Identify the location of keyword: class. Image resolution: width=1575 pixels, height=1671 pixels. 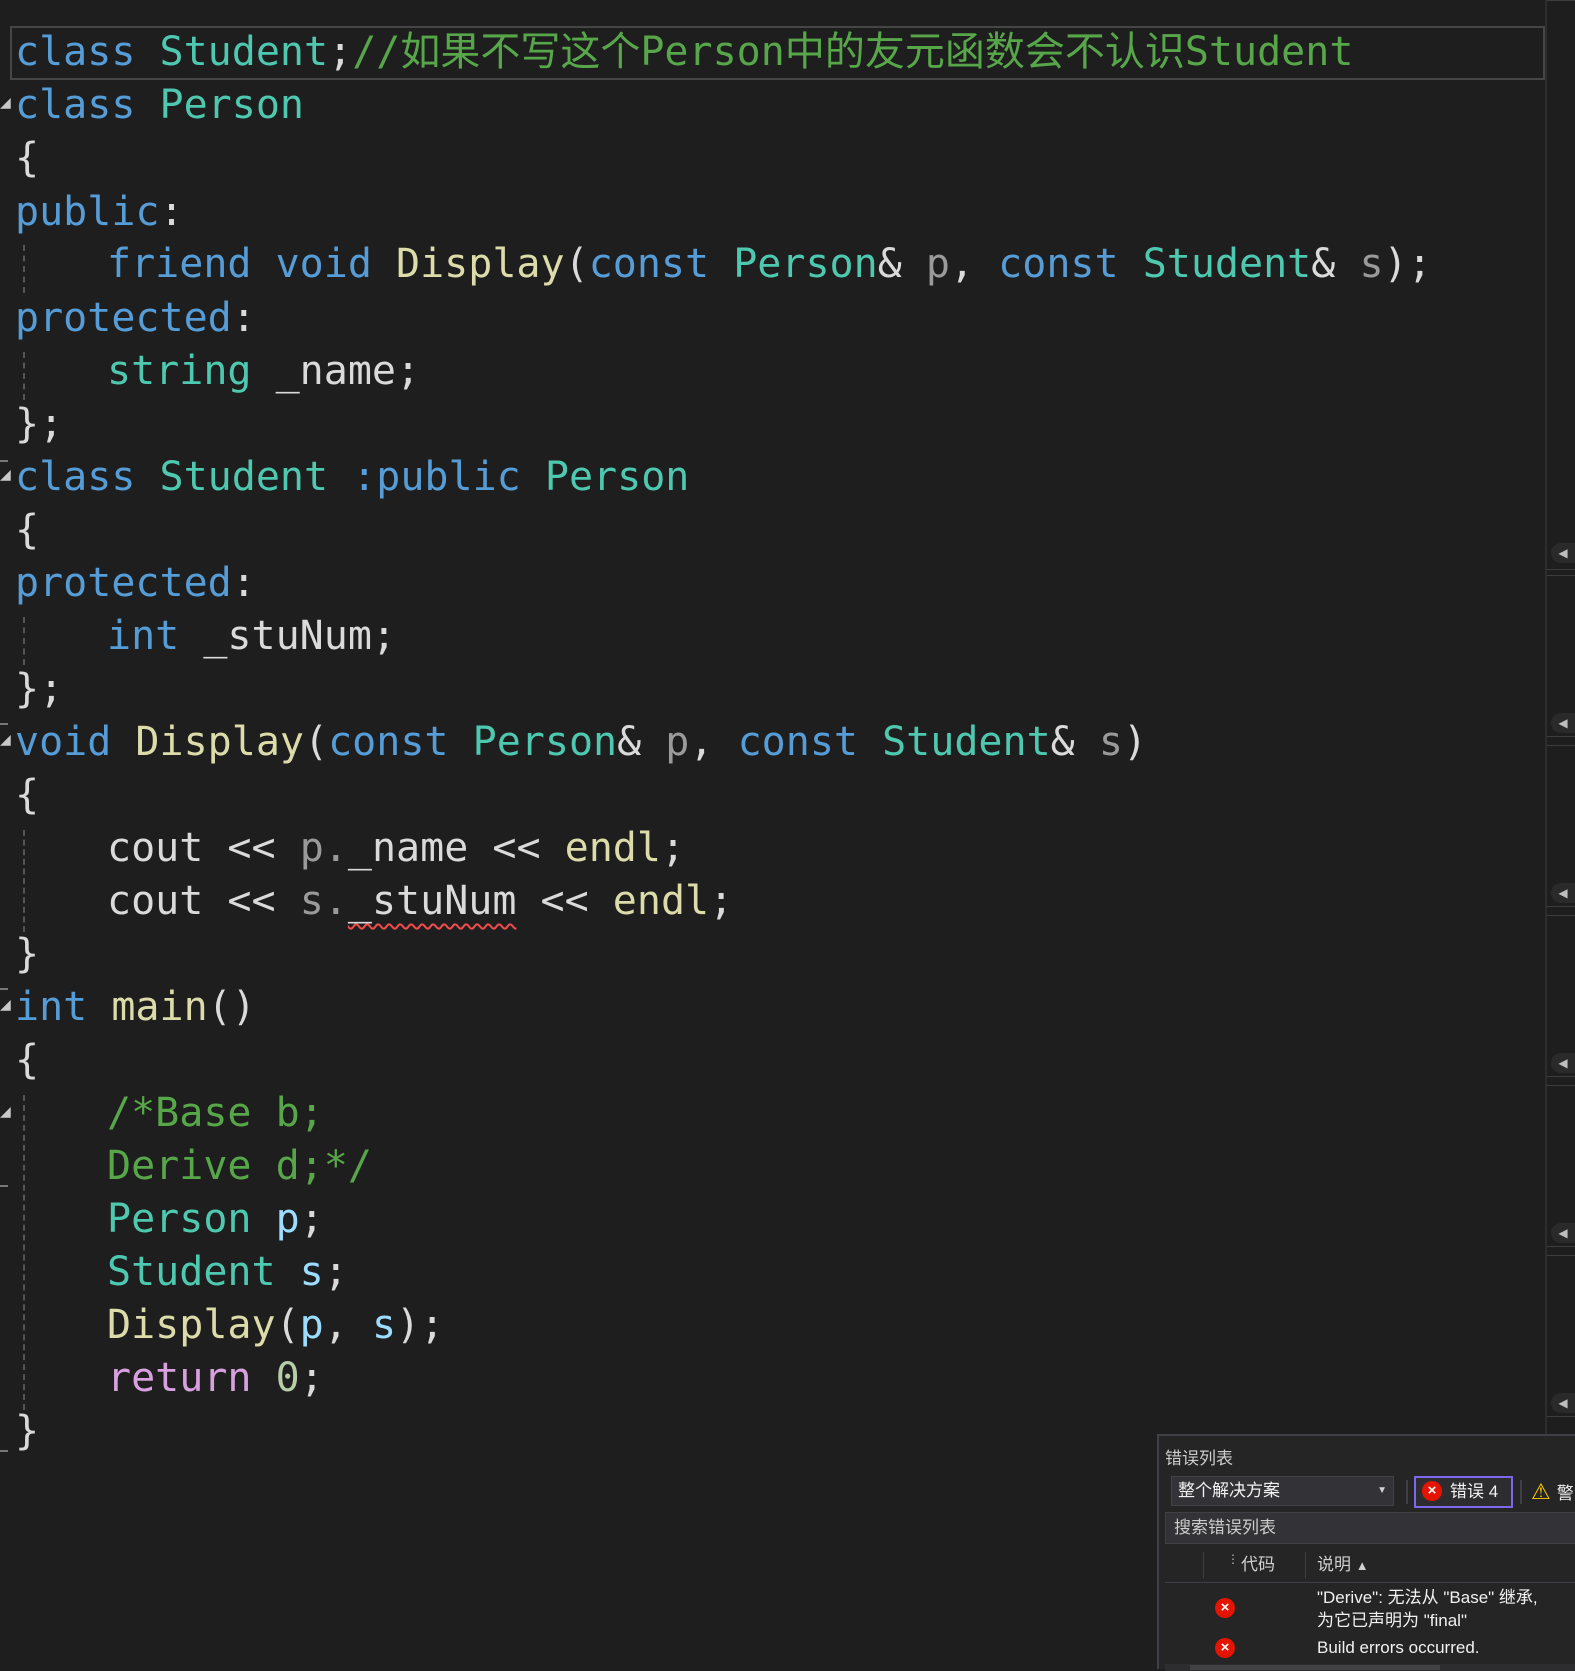
(75, 477).